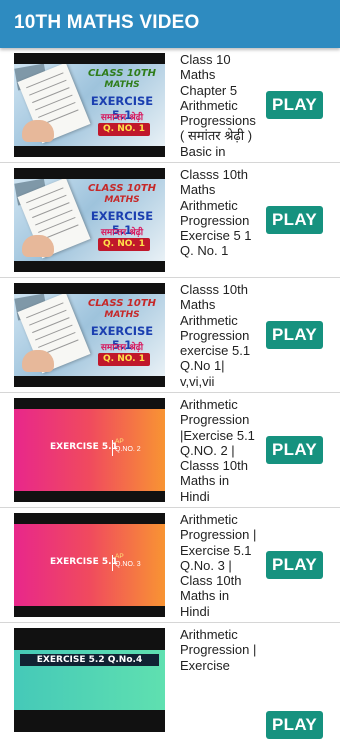 This screenshot has width=340, height=739. I want to click on video-thumbnail: EXERCISE 5.1 AP Q.NO. 2, so click(89, 450).